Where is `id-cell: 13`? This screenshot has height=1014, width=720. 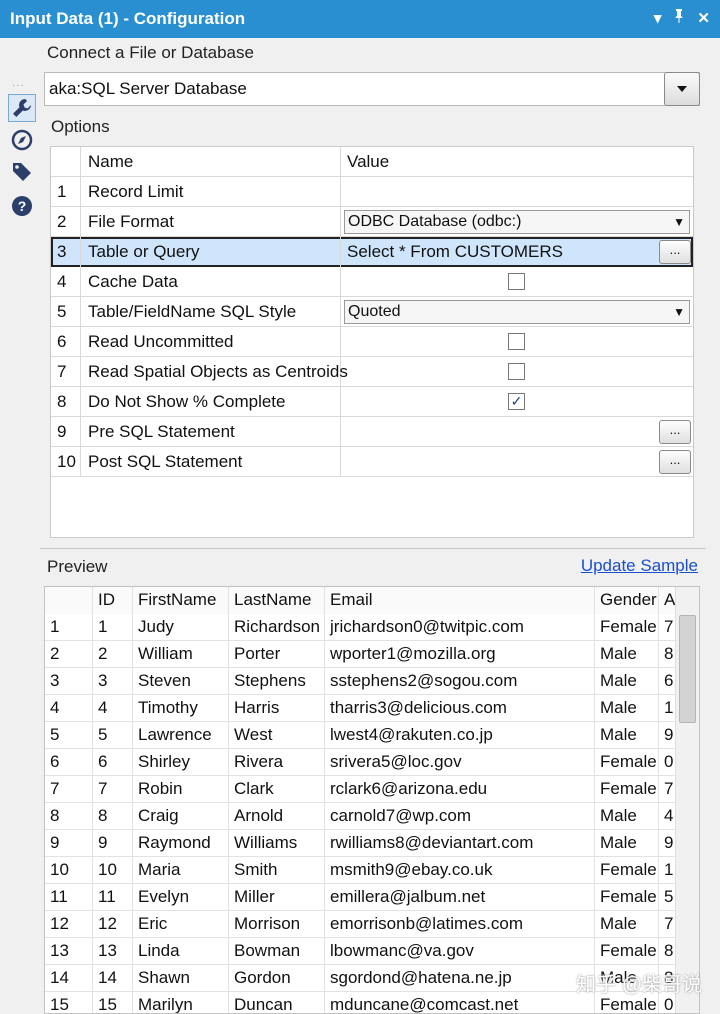 id-cell: 13 is located at coordinates (113, 951).